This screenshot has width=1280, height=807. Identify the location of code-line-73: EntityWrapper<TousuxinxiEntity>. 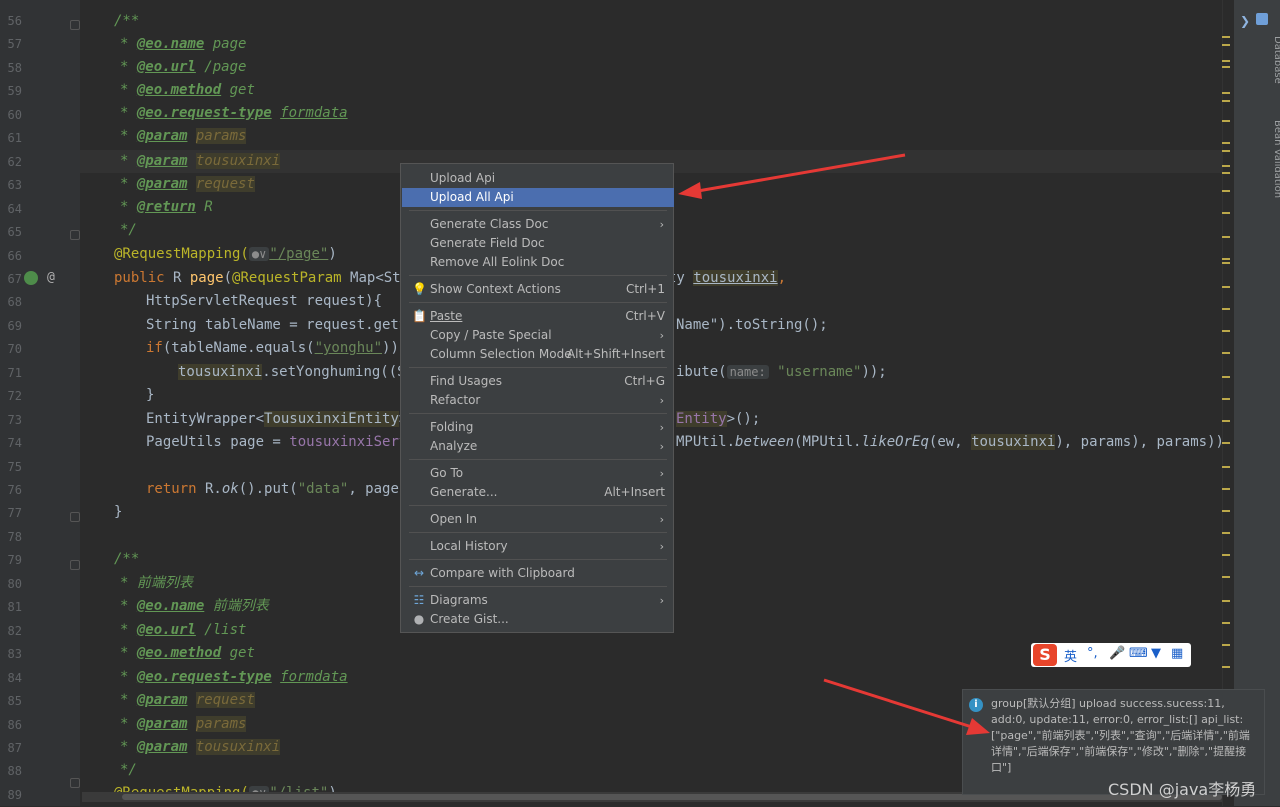
(276, 419).